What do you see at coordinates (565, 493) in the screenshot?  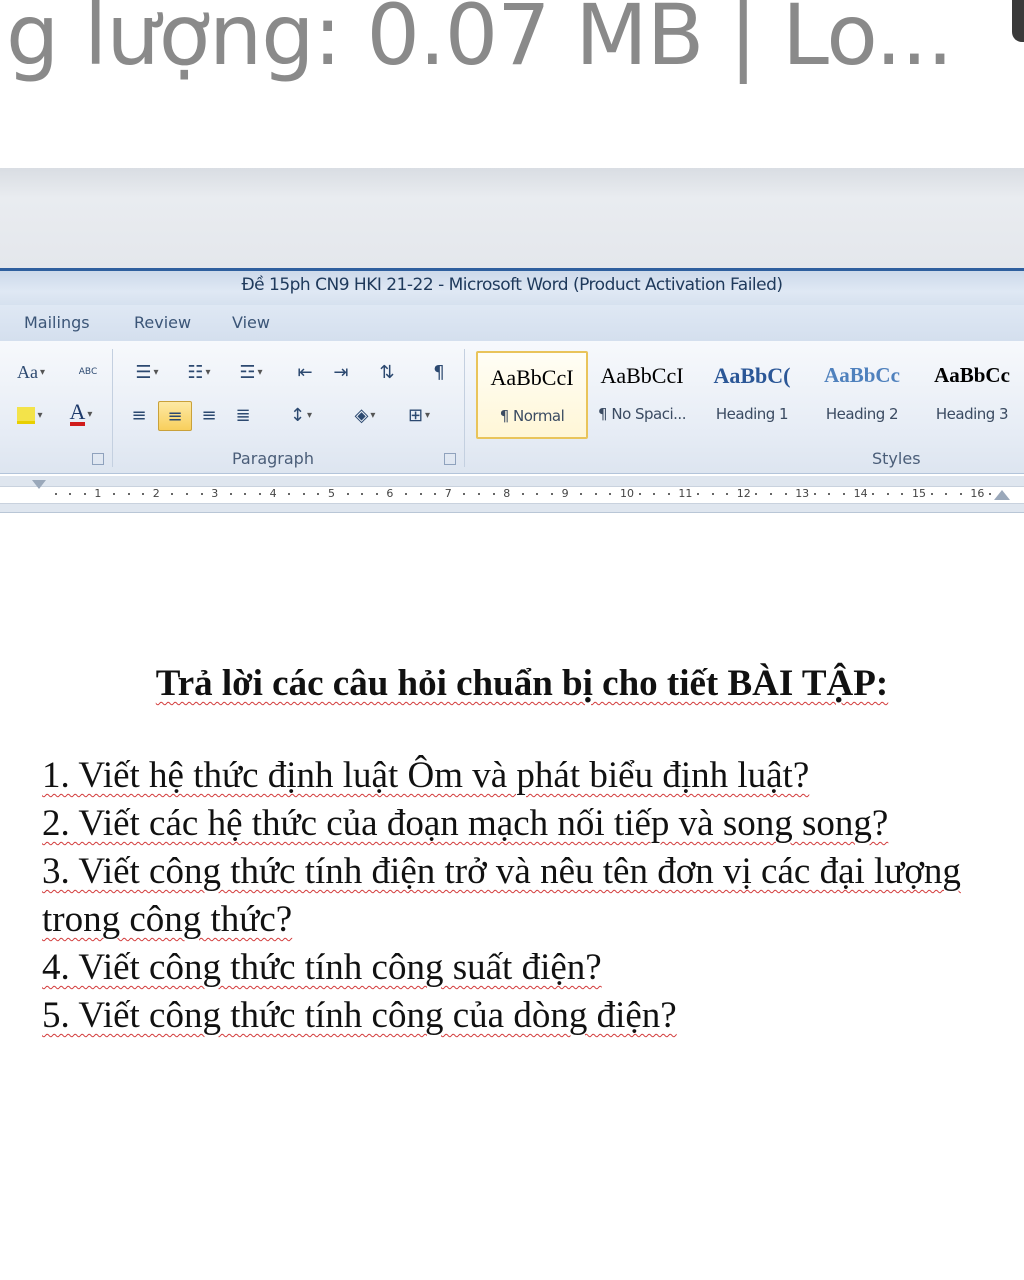 I see `ruler-number: 9` at bounding box center [565, 493].